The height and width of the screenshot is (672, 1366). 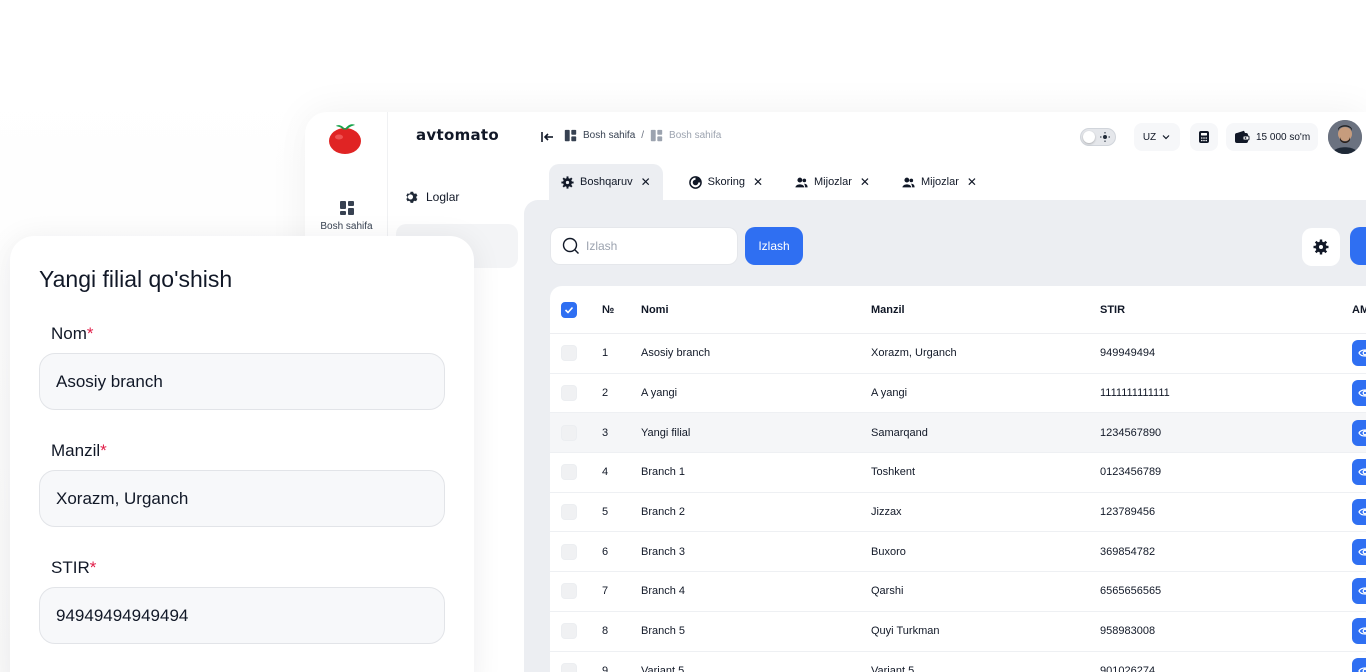 What do you see at coordinates (663, 668) in the screenshot?
I see `cell-name: Variant 5` at bounding box center [663, 668].